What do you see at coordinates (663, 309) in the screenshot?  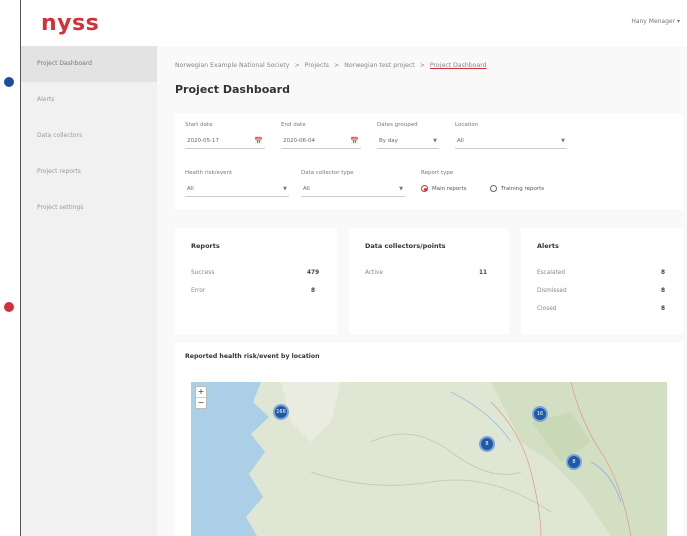 I see `alerts-closed-value: 8` at bounding box center [663, 309].